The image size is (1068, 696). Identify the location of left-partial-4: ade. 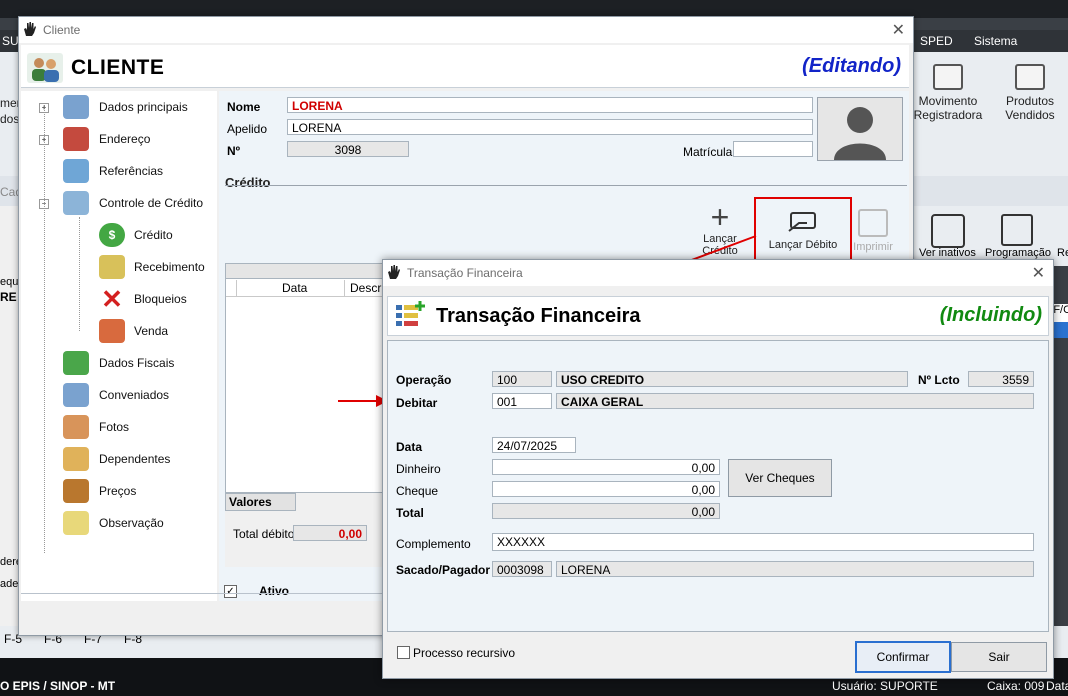
(9, 584).